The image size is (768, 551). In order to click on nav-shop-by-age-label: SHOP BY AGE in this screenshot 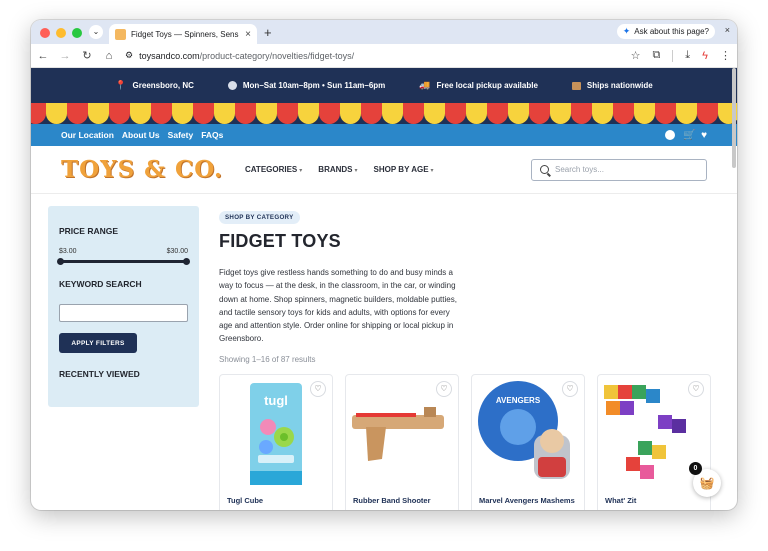, I will do `click(401, 169)`.